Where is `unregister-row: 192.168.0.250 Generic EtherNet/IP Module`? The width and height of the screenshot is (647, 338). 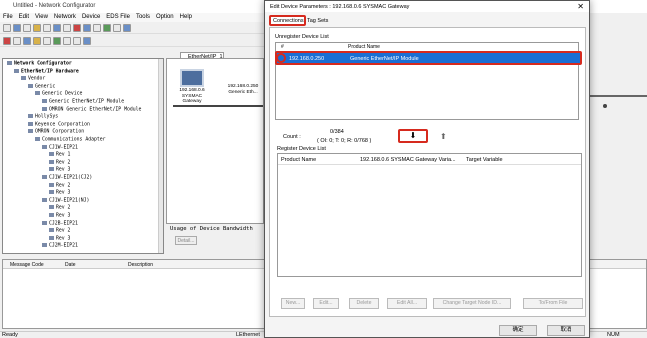 unregister-row: 192.168.0.250 Generic EtherNet/IP Module is located at coordinates (428, 58).